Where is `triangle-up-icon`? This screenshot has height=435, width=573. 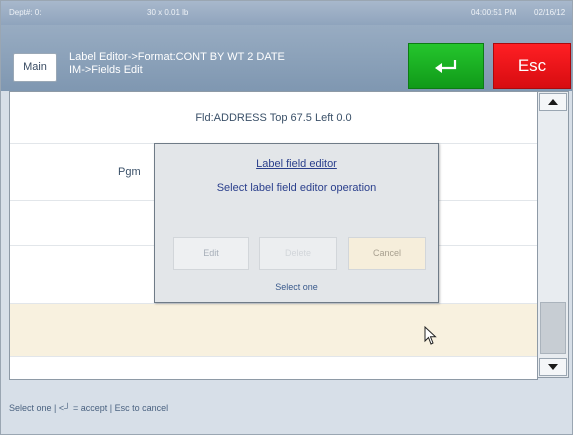 triangle-up-icon is located at coordinates (553, 102).